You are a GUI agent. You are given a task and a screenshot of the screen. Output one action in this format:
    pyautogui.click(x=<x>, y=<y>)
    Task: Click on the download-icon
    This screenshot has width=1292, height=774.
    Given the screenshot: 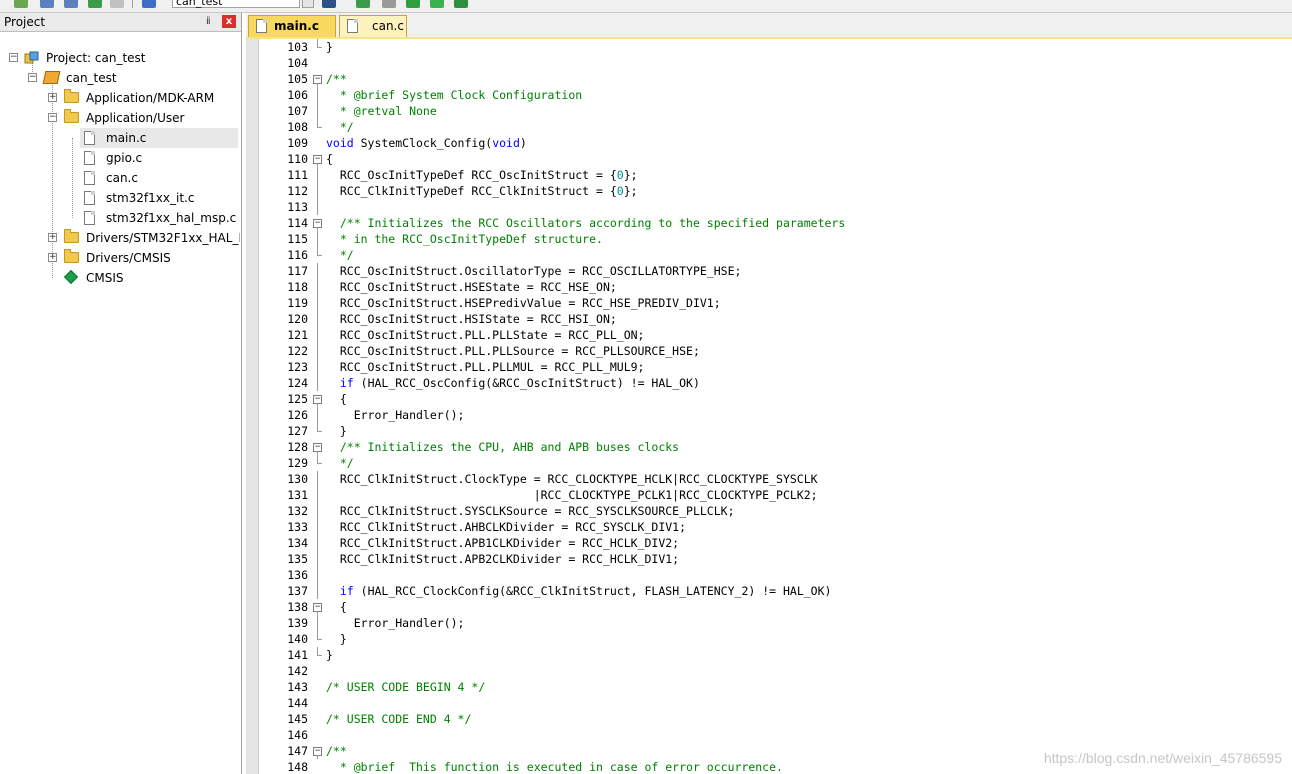 What is the action you would take?
    pyautogui.click(x=95, y=4)
    